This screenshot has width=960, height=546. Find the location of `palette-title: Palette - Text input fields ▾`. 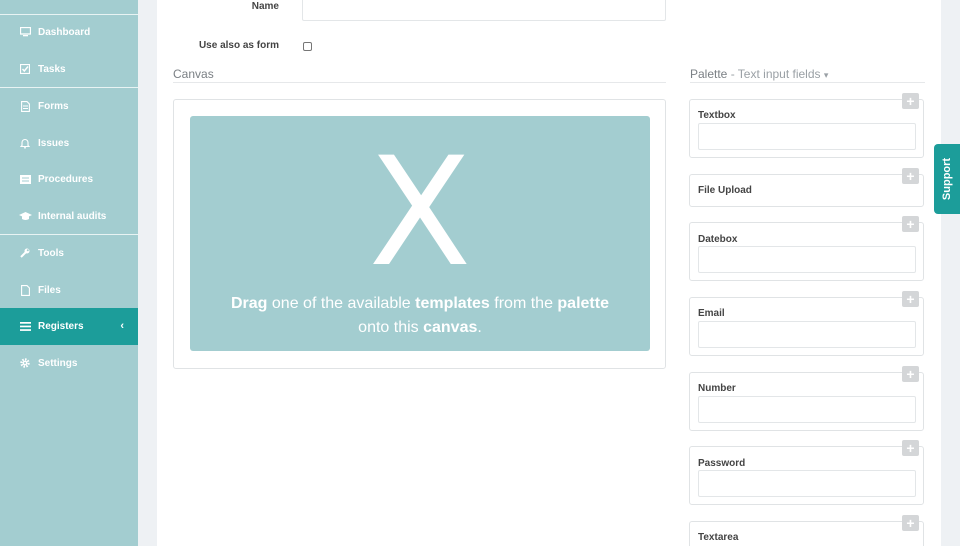

palette-title: Palette - Text input fields ▾ is located at coordinates (759, 74).